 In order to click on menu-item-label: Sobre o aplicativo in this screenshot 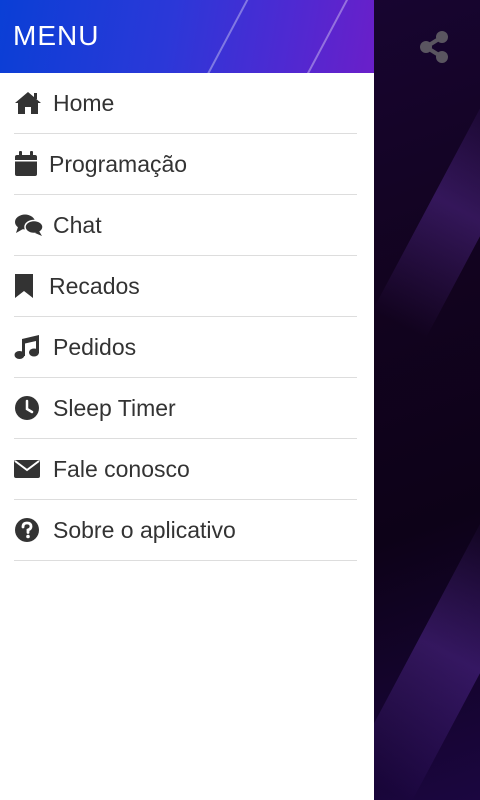, I will do `click(144, 529)`.